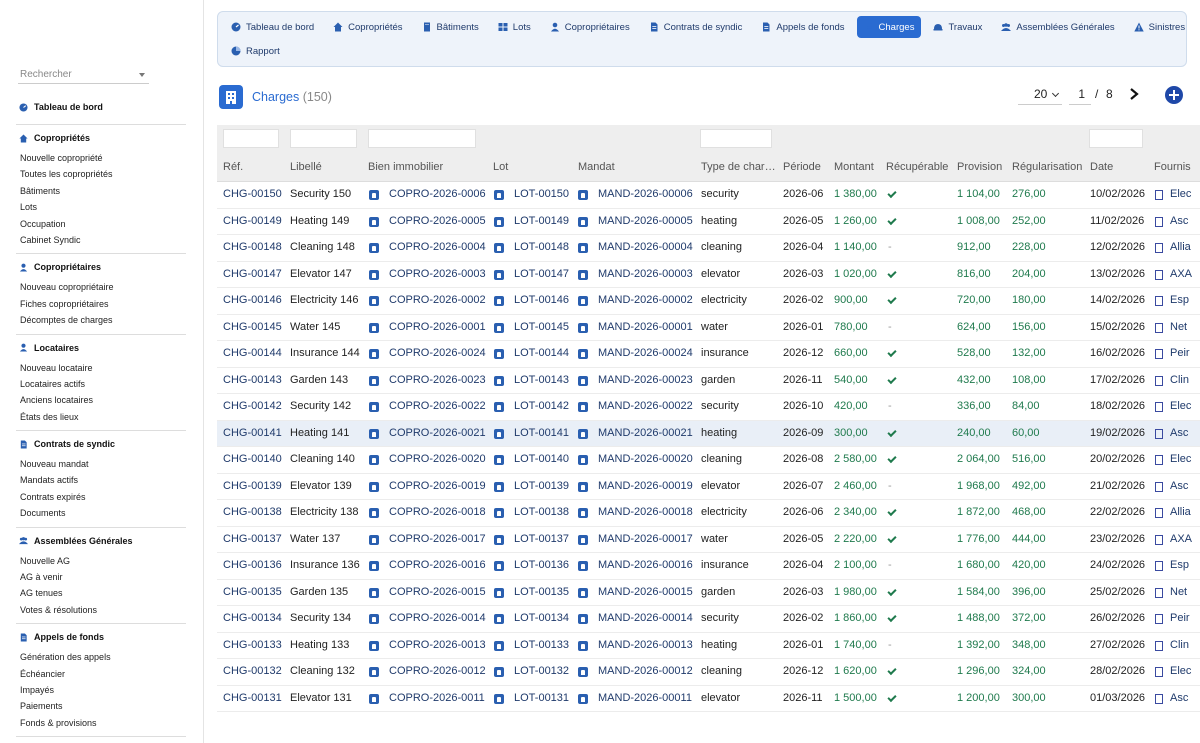  I want to click on sidebar-item: Bâtiments, so click(101, 191).